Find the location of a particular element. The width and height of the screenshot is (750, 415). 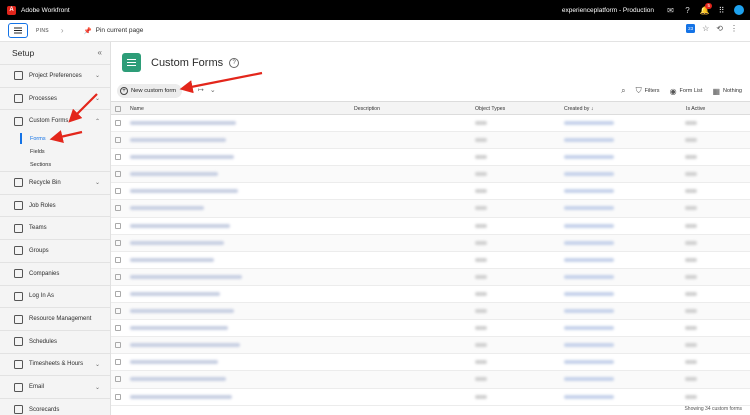

new-custom-form-button: + New custom form is located at coordinates (150, 91).